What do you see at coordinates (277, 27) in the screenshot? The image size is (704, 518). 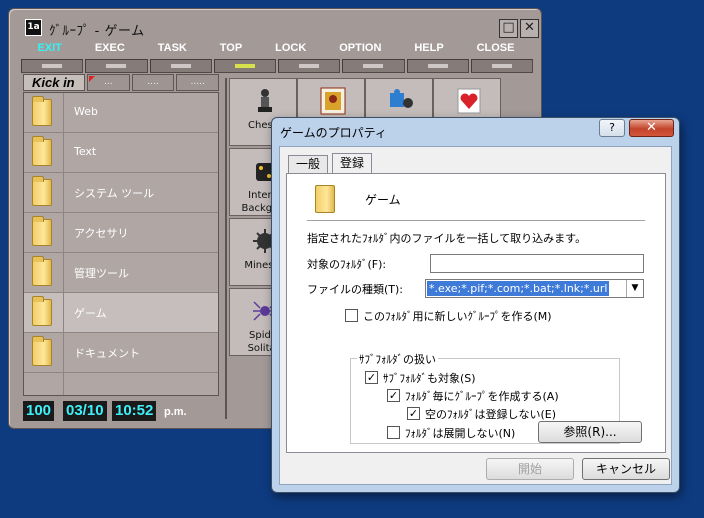 I see `launcher-titlebar: 1a ｸﾞﾙｰﾌﾟ - ゲーム □ ✕` at bounding box center [277, 27].